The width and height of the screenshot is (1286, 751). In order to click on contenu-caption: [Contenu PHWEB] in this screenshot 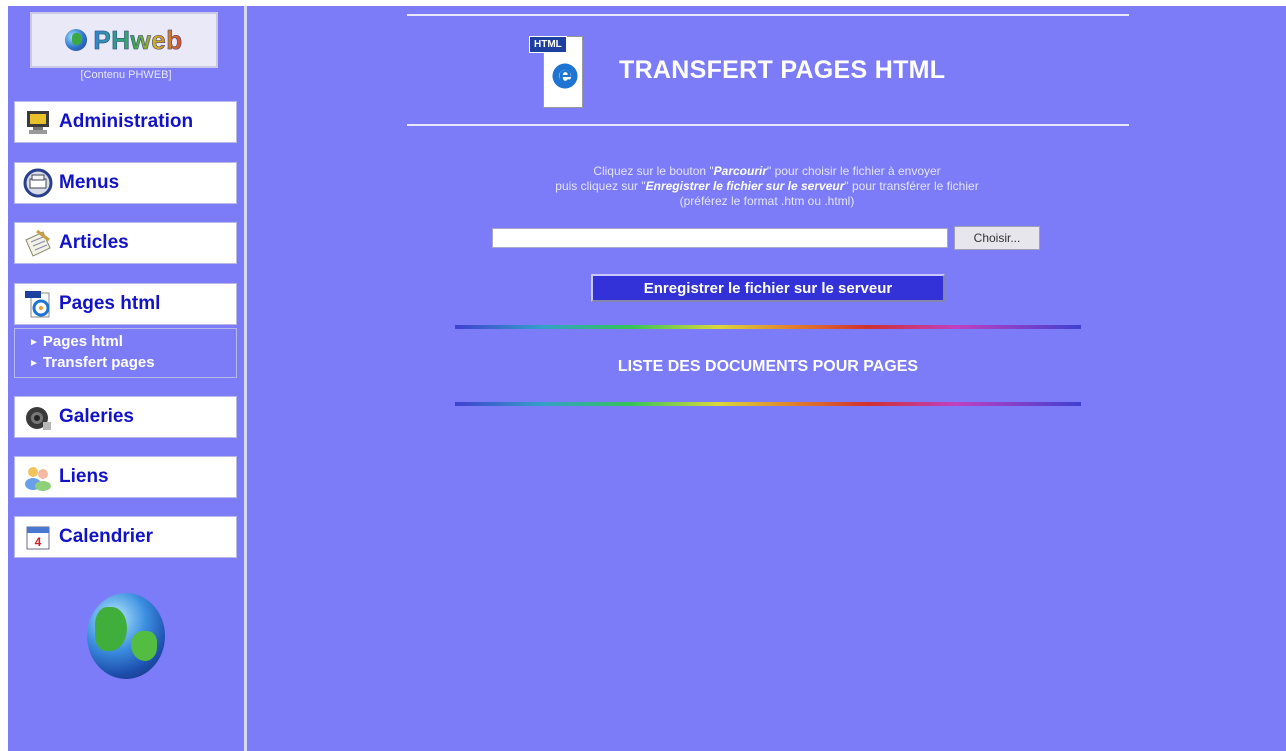, I will do `click(126, 75)`.